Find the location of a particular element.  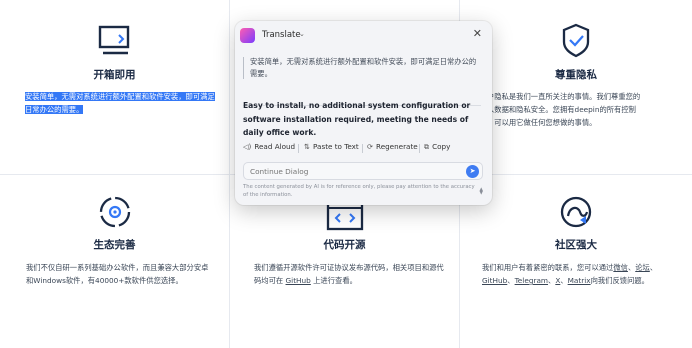

feature-title: 代码开源 is located at coordinates (344, 245).